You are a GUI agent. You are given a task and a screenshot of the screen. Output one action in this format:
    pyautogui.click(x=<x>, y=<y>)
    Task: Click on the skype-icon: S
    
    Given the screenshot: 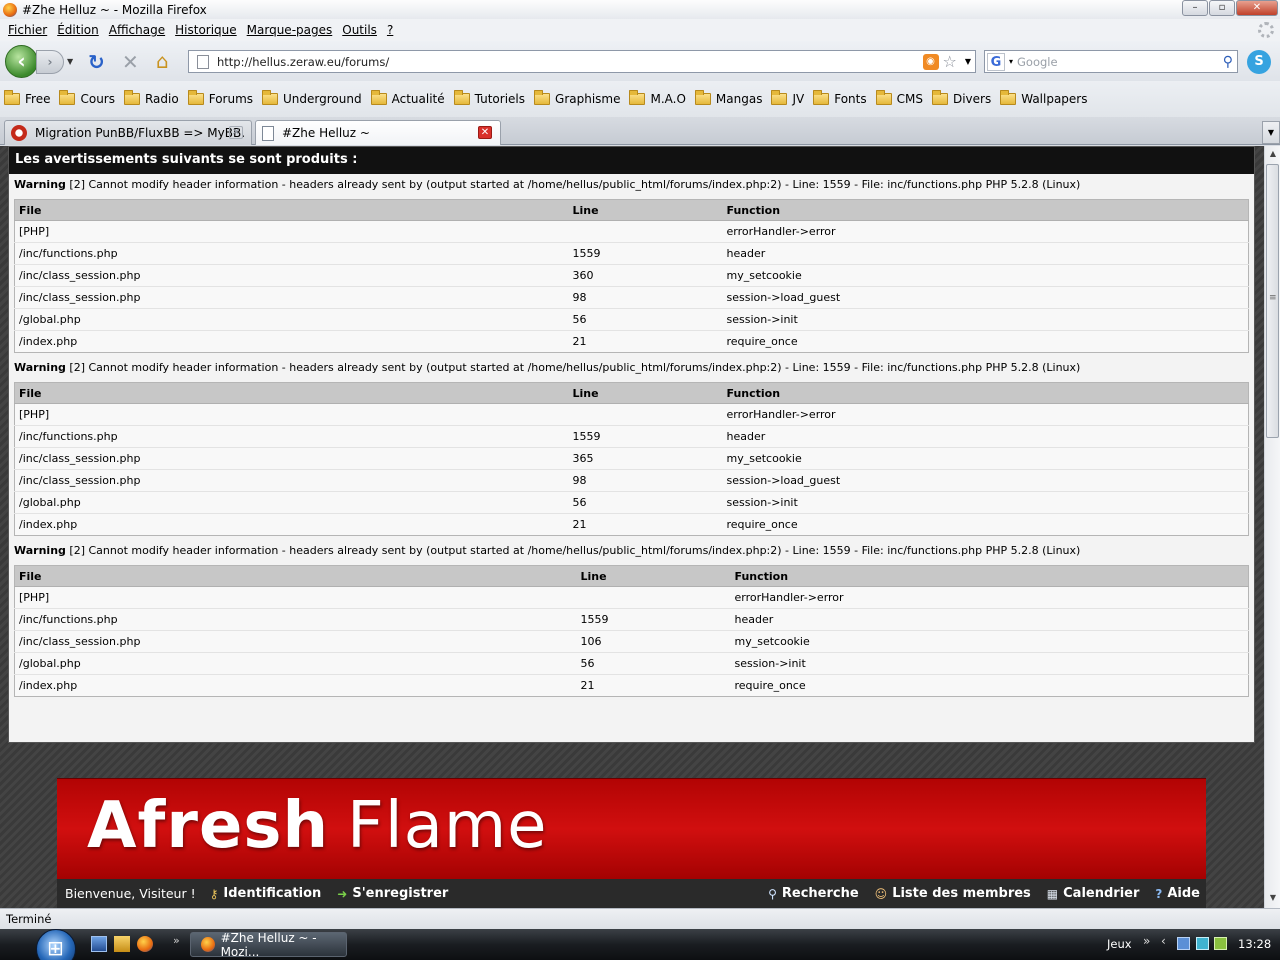 What is the action you would take?
    pyautogui.click(x=1259, y=62)
    